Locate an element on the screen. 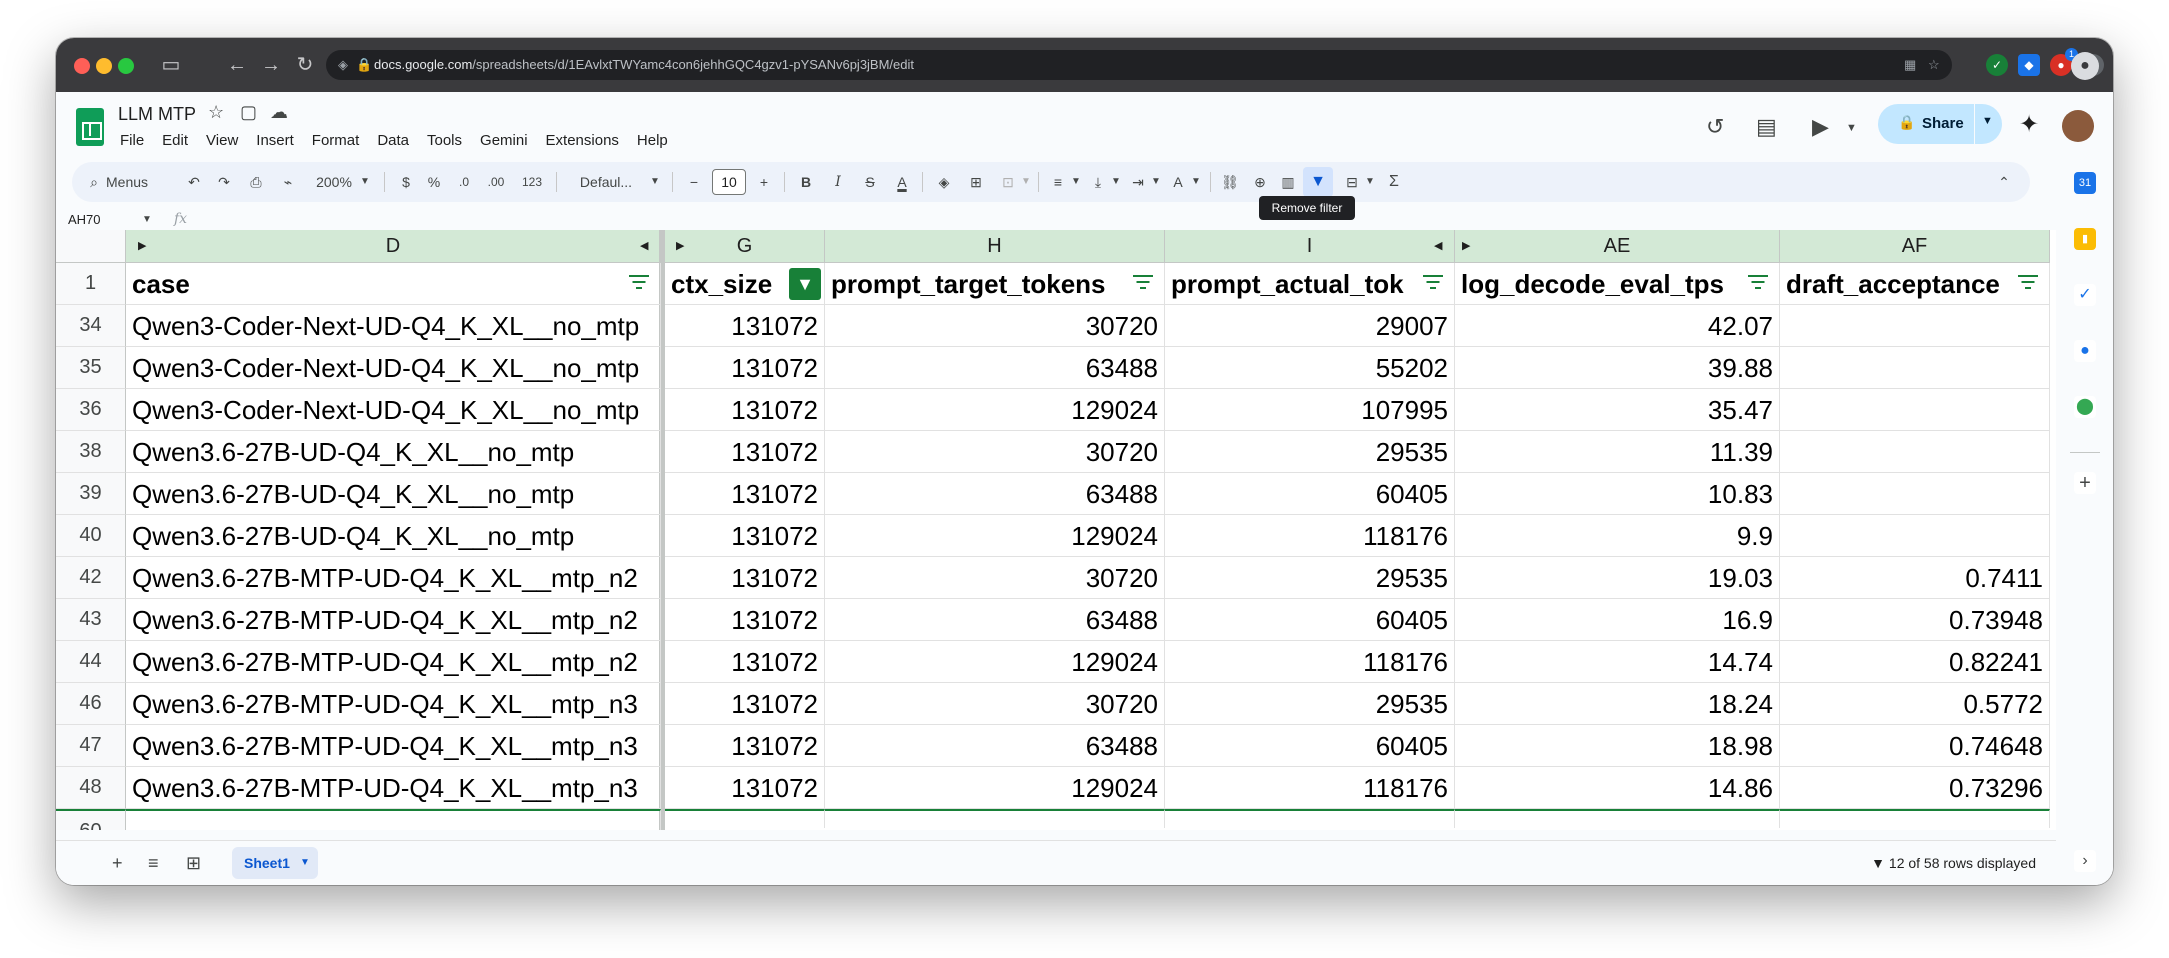  reload-icon: ↻ is located at coordinates (305, 65).